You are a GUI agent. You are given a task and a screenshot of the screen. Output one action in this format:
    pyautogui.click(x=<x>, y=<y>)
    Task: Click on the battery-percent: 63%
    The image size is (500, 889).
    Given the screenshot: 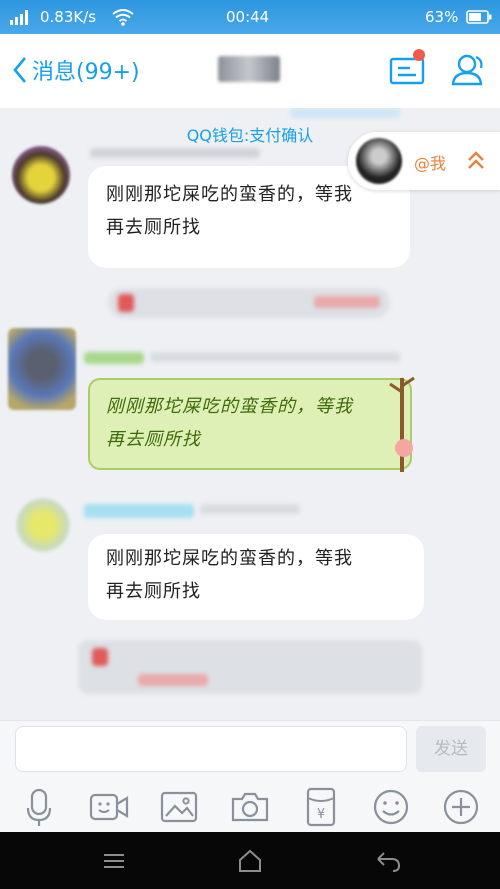 What is the action you would take?
    pyautogui.click(x=442, y=17)
    